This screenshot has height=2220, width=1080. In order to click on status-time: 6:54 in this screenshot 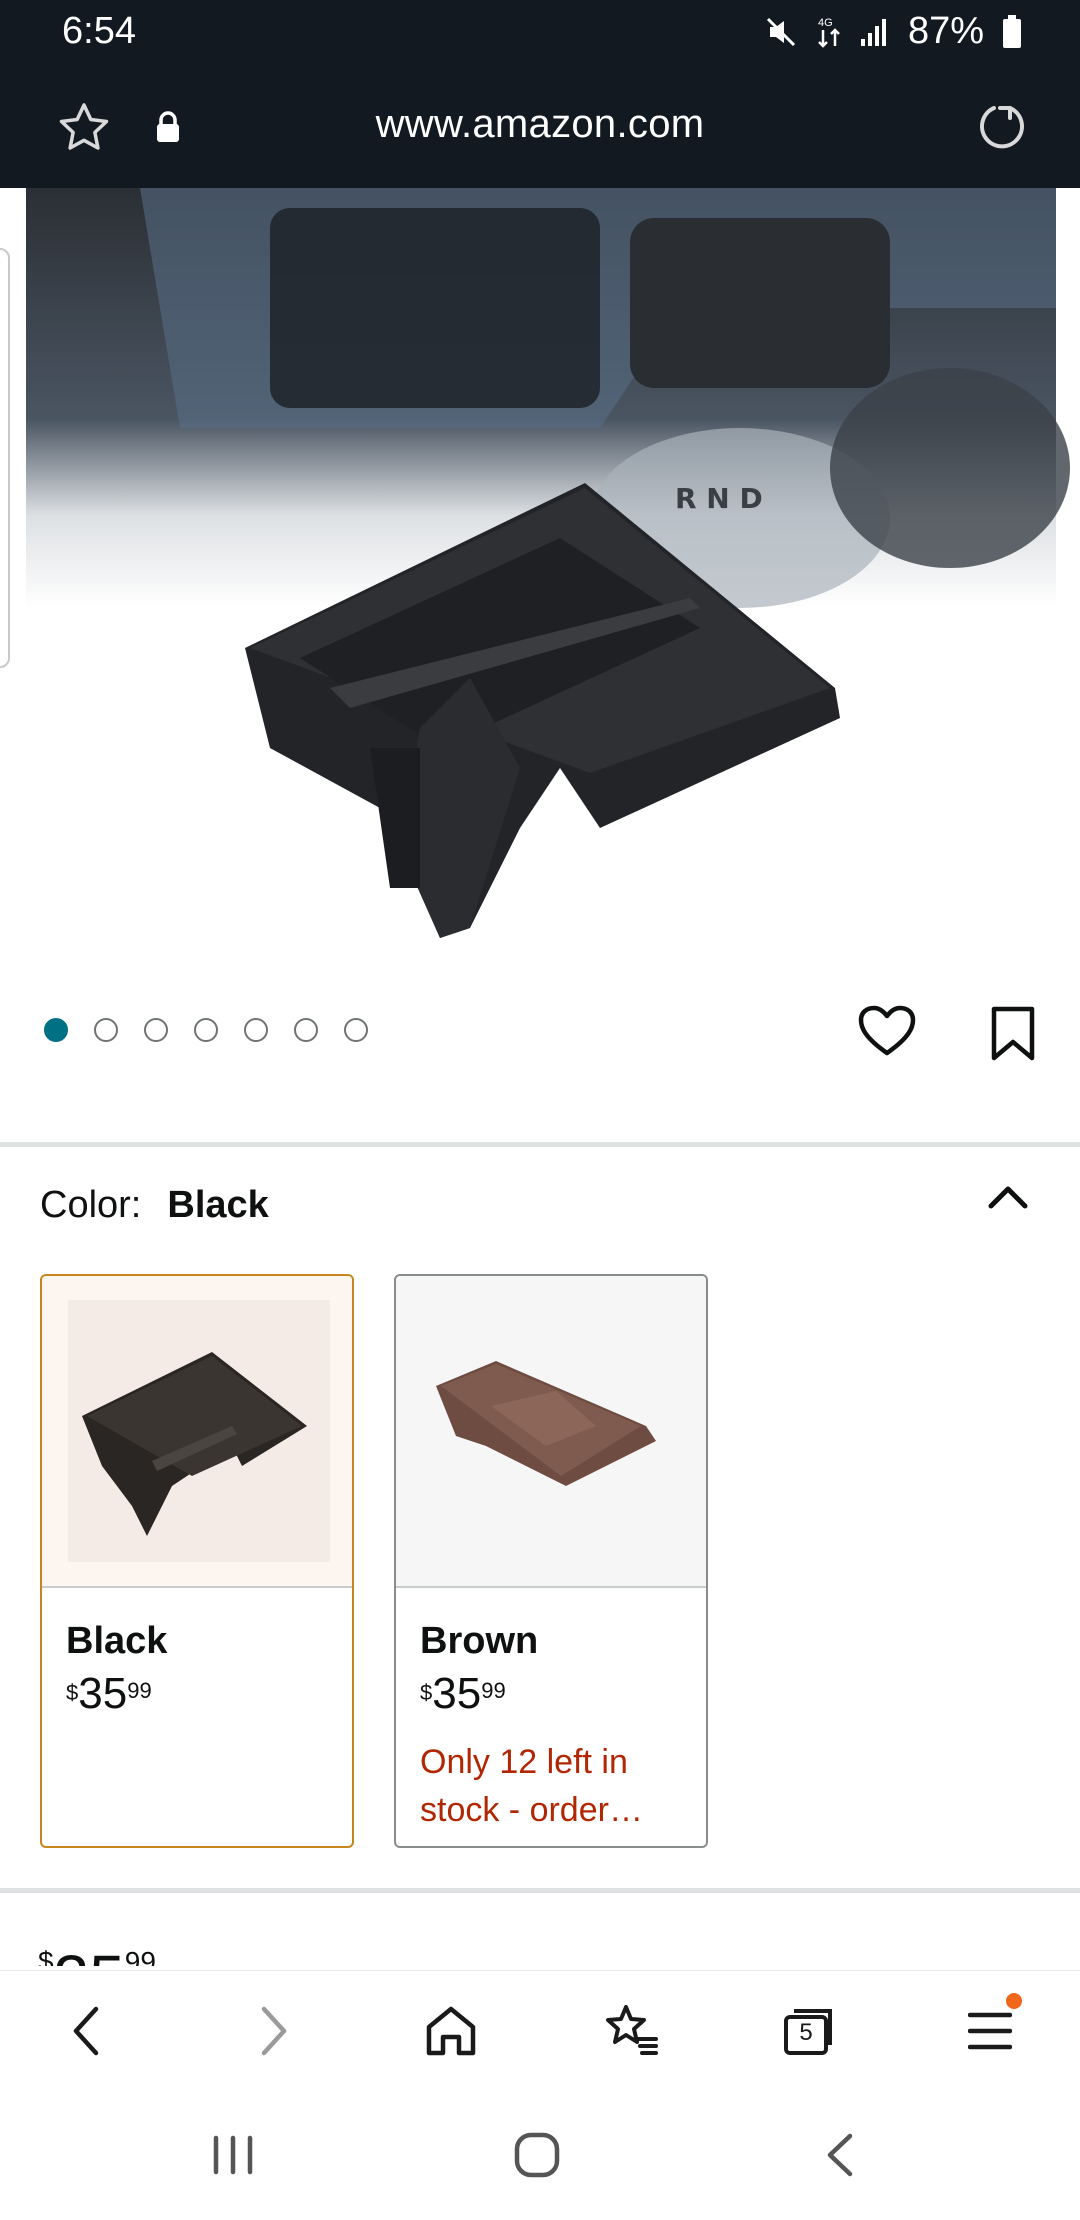, I will do `click(99, 31)`.